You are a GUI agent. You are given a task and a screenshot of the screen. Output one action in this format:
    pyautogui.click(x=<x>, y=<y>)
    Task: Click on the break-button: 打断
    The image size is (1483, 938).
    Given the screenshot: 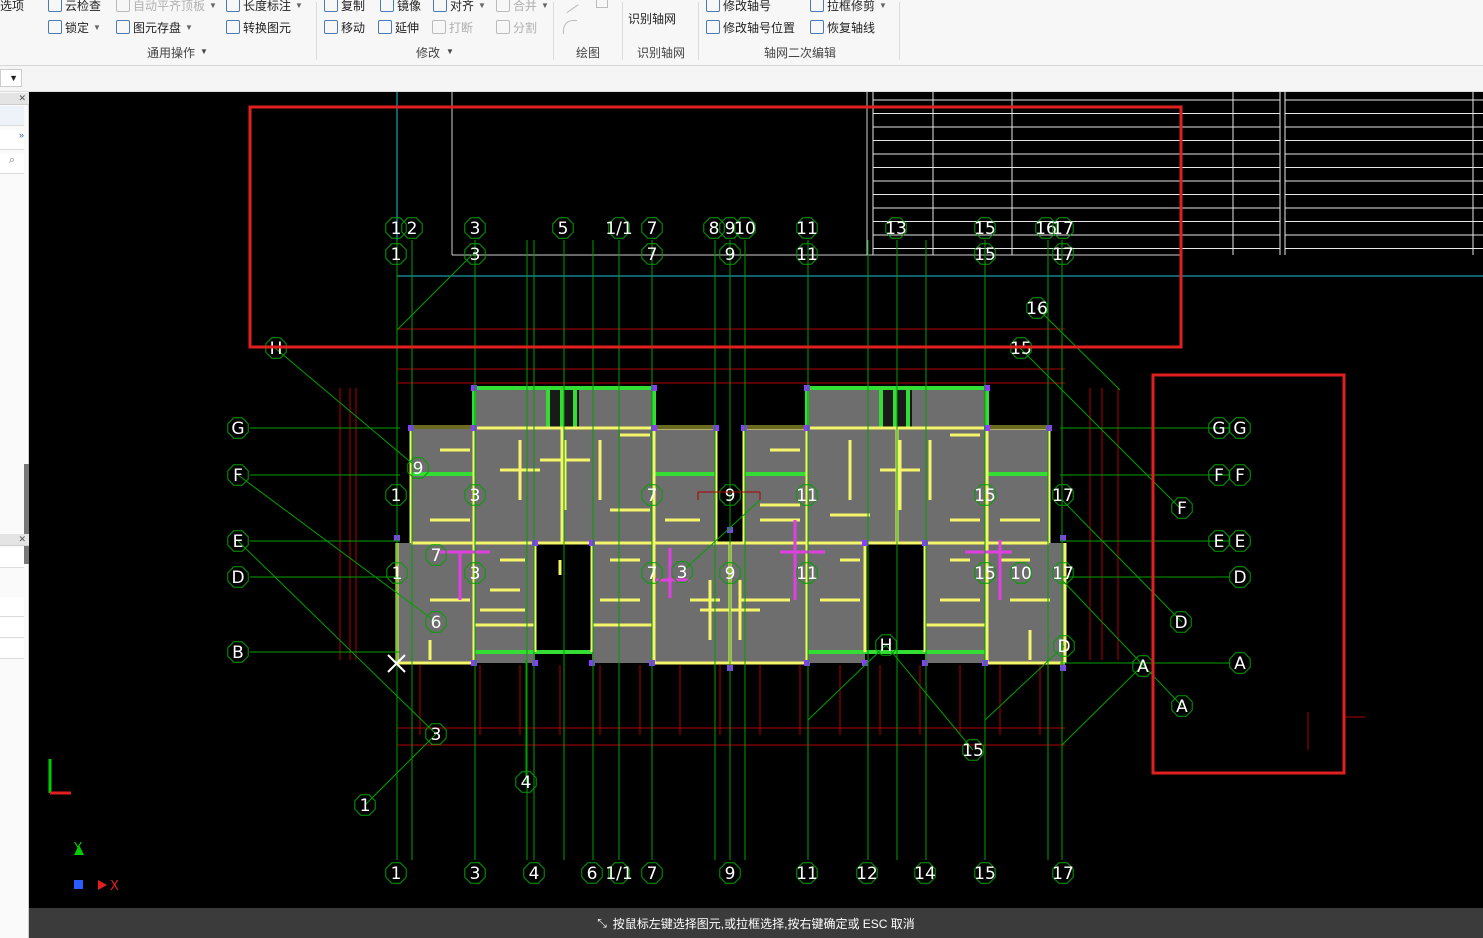 What is the action you would take?
    pyautogui.click(x=452, y=27)
    